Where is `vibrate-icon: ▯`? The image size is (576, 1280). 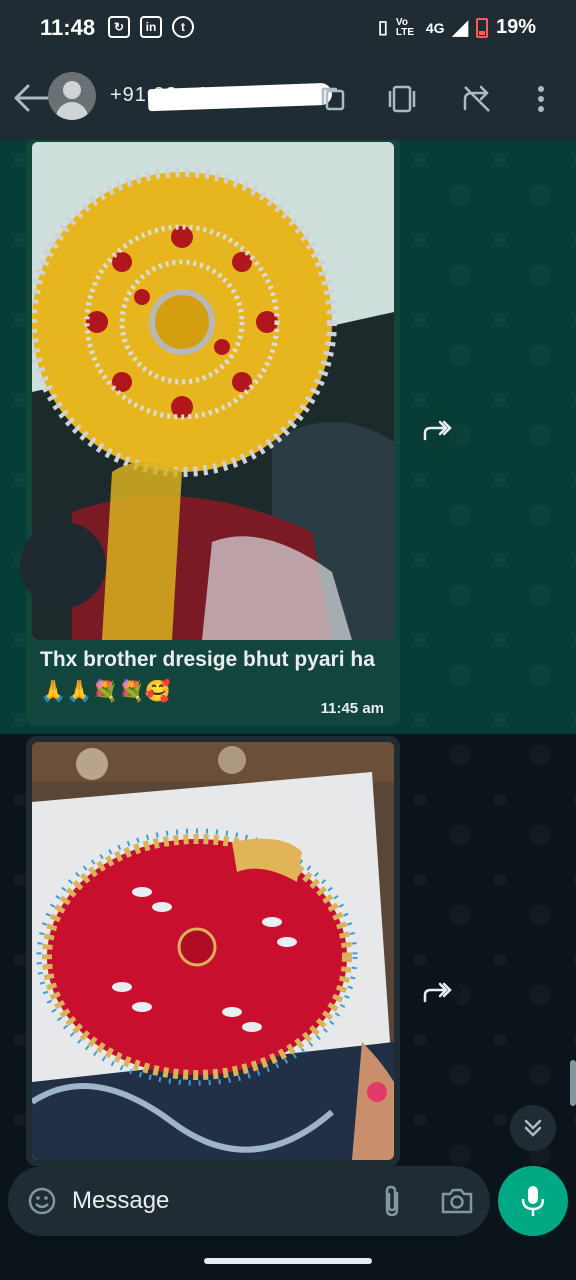
vibrate-icon: ▯ is located at coordinates (382, 27).